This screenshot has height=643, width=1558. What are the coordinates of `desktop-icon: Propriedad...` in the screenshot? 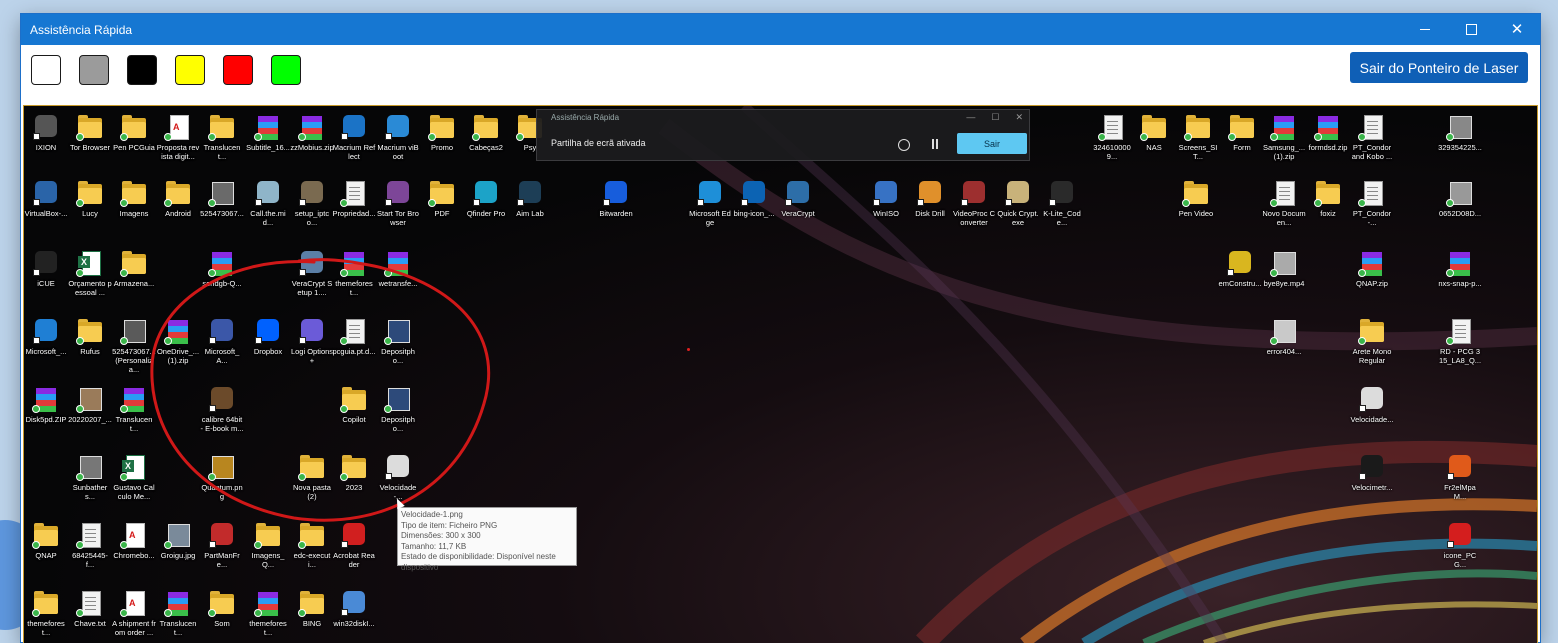 It's located at (354, 199).